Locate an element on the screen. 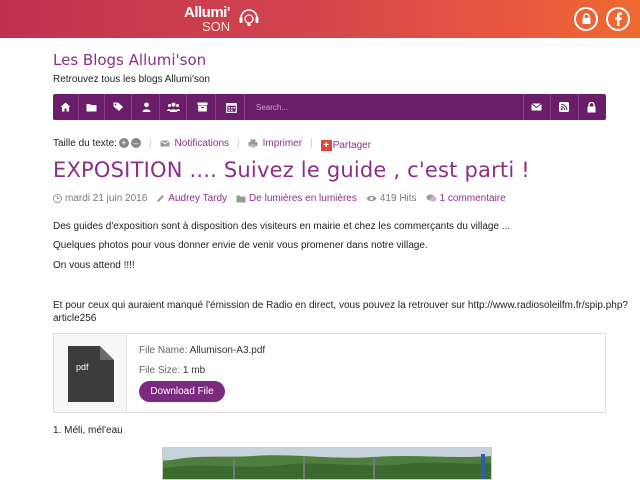 This screenshot has width=640, height=480. article-category: De lumières en lumières is located at coordinates (303, 198).